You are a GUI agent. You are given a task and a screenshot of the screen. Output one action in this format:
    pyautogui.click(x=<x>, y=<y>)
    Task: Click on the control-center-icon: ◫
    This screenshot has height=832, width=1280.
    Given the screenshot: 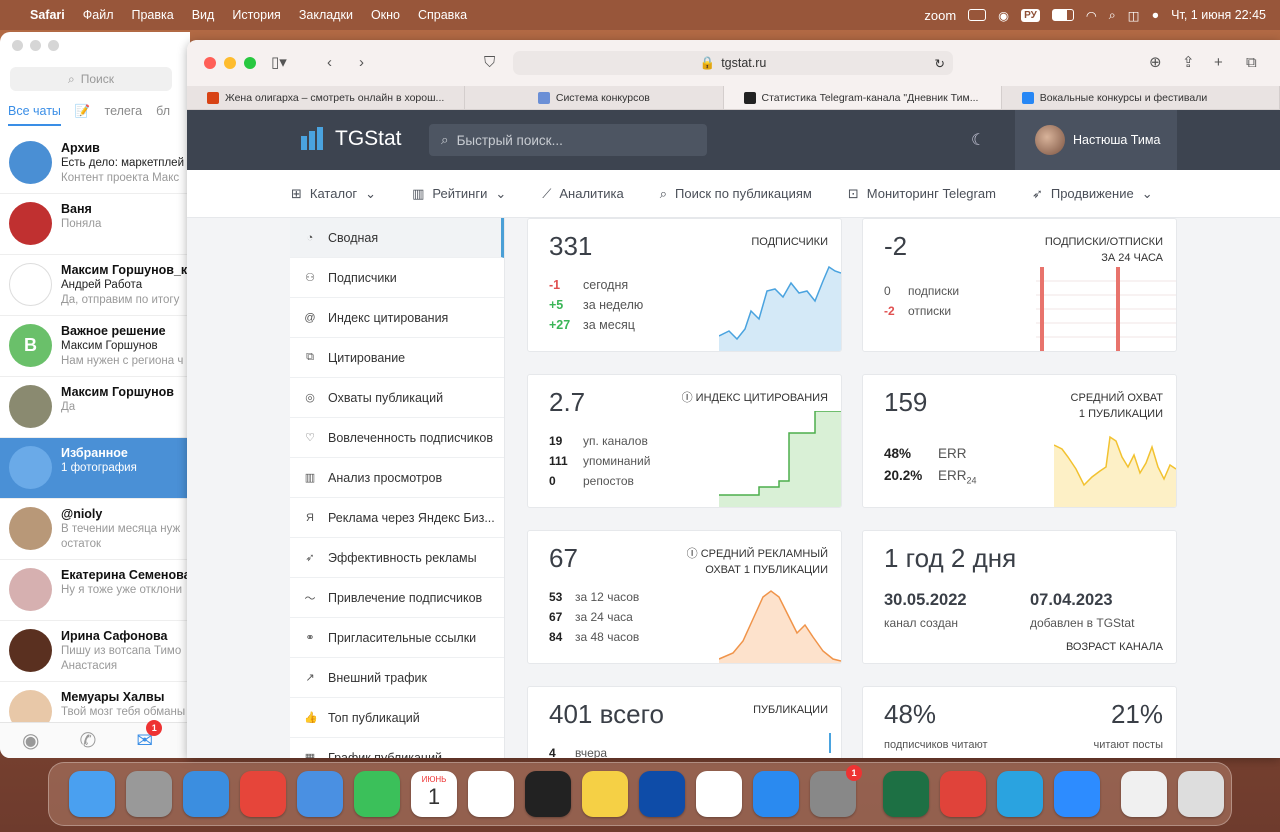 What is the action you would take?
    pyautogui.click(x=1134, y=15)
    